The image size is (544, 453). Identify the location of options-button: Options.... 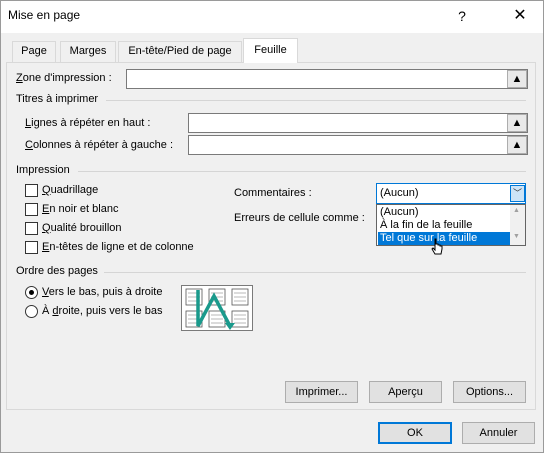
(489, 392).